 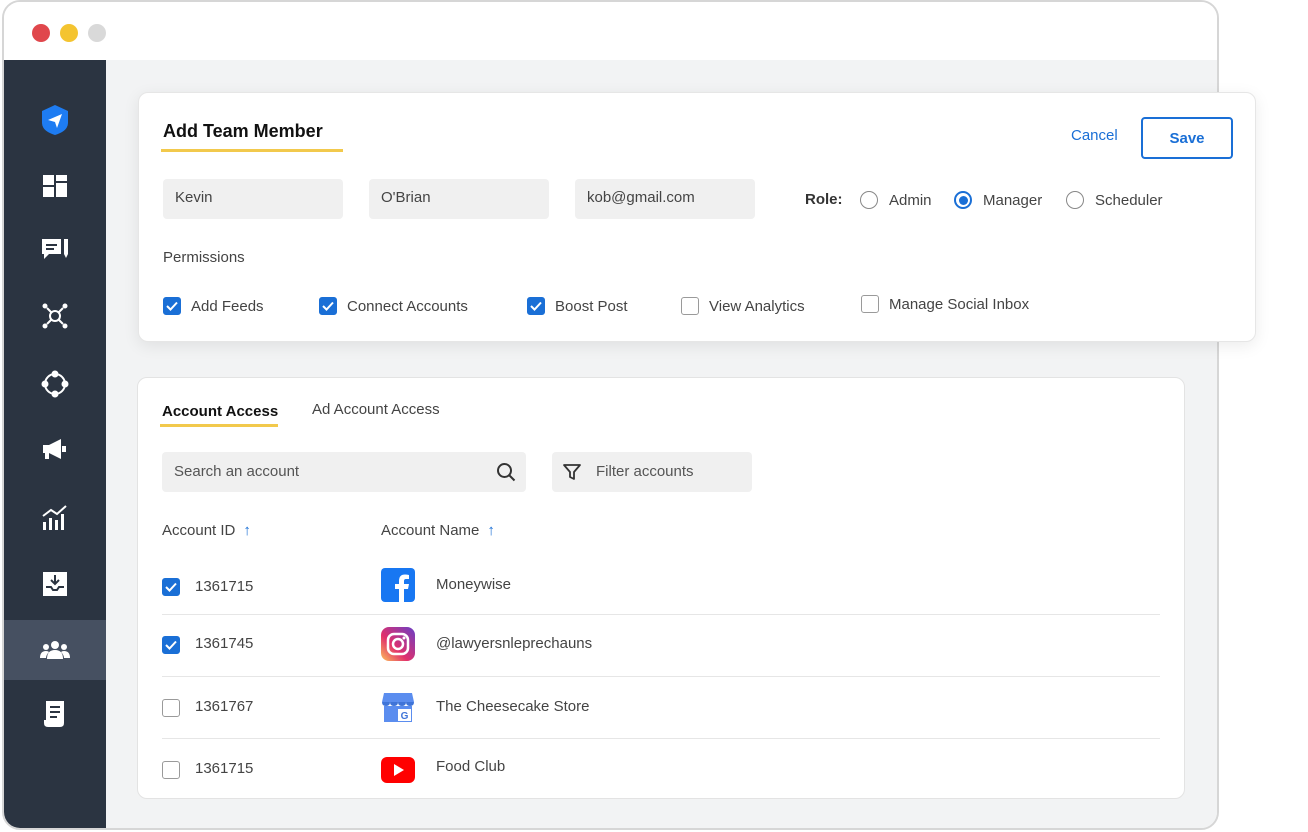 I want to click on minimize-window-button, so click(x=69, y=33).